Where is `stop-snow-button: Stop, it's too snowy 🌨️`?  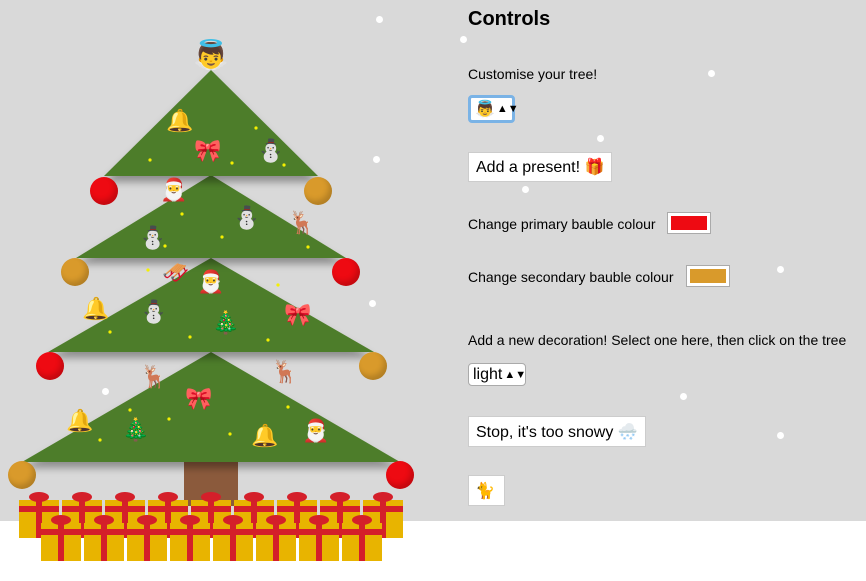
stop-snow-button: Stop, it's too snowy 🌨️ is located at coordinates (557, 431).